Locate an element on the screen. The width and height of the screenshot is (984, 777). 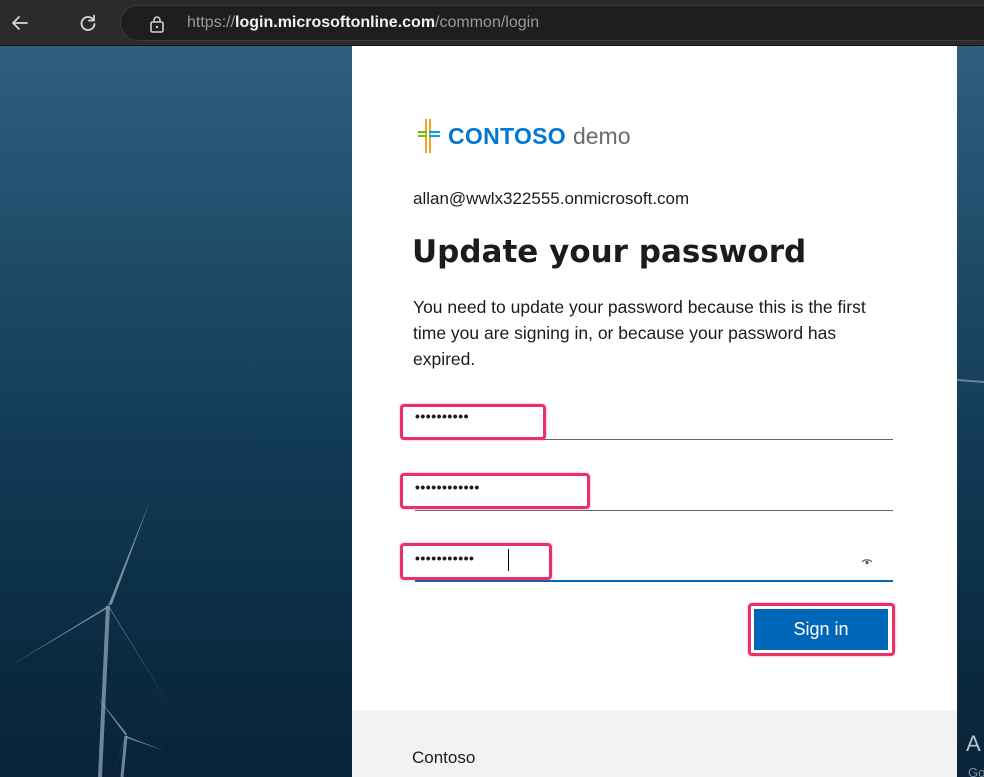
url-path: /common/login is located at coordinates (487, 22).